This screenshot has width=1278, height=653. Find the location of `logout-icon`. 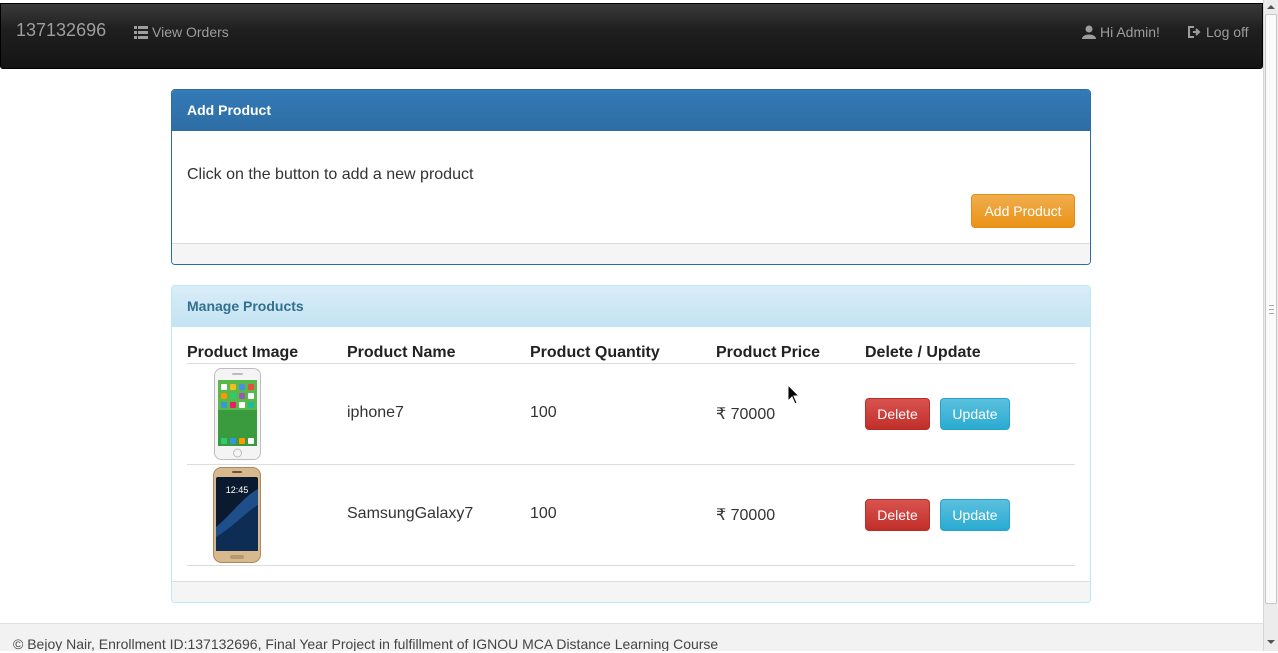

logout-icon is located at coordinates (1194, 32).